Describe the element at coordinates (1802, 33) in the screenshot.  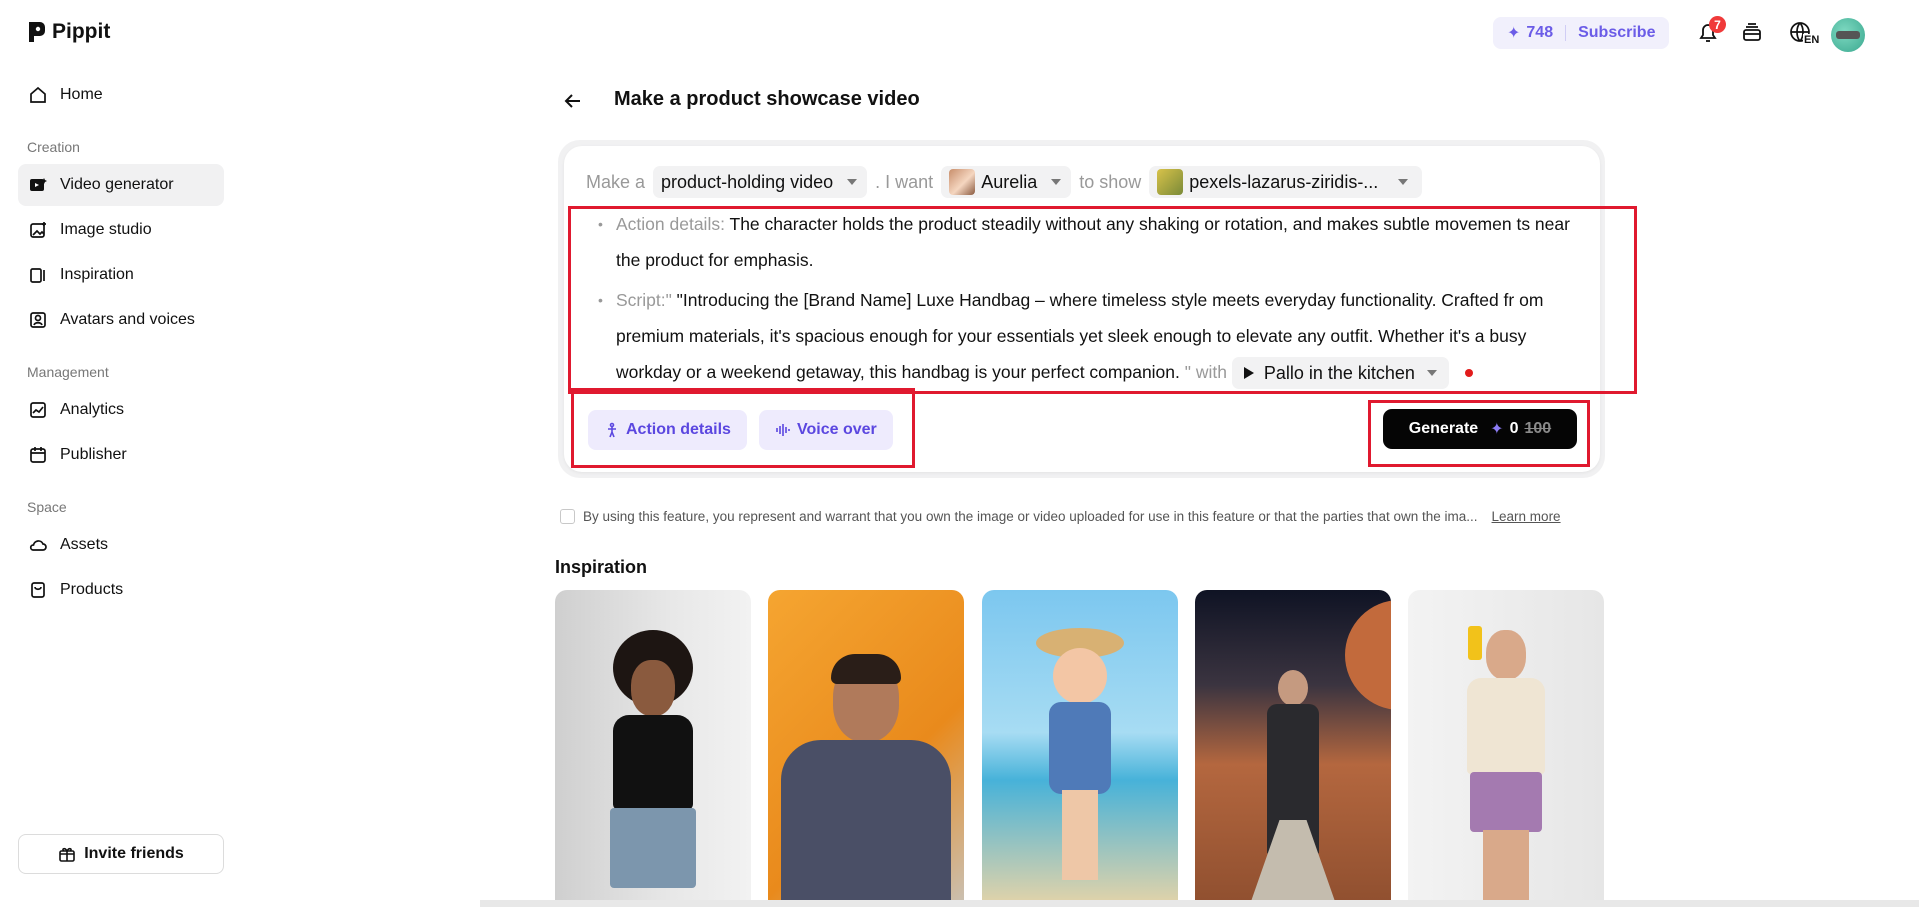
I see `language-button: EN` at that location.